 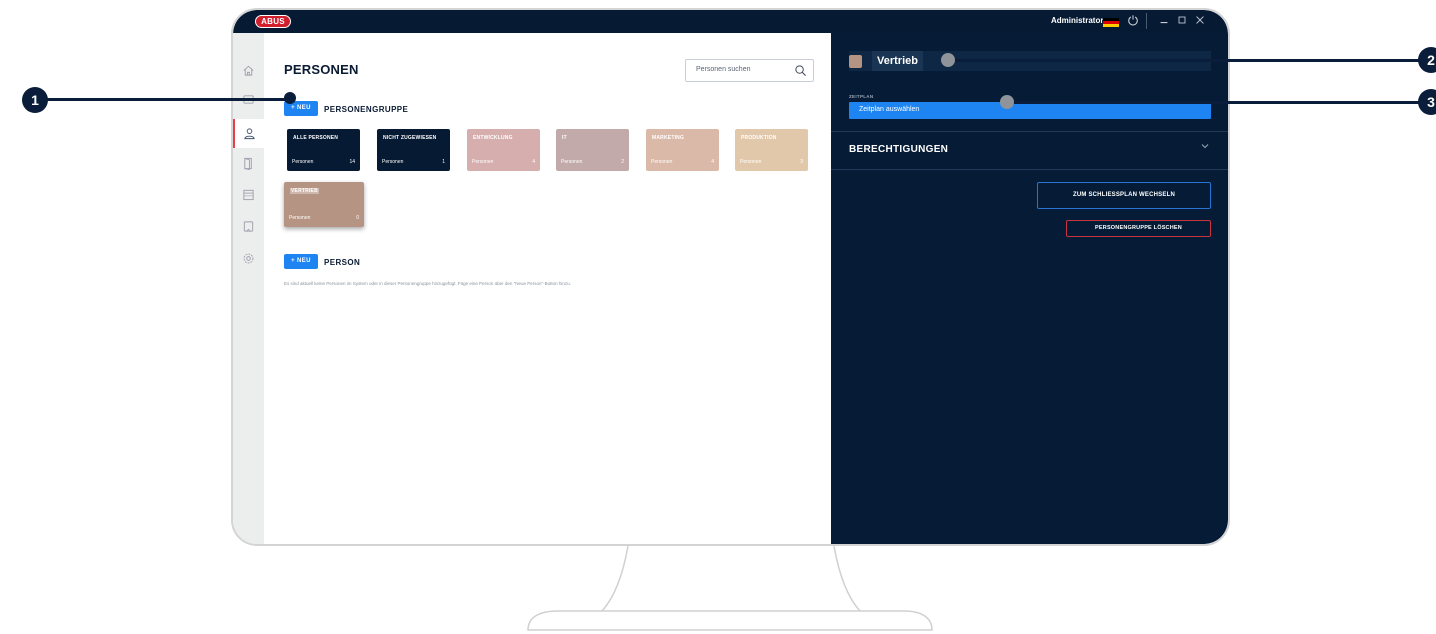 I want to click on maximize-icon, so click(x=1182, y=21).